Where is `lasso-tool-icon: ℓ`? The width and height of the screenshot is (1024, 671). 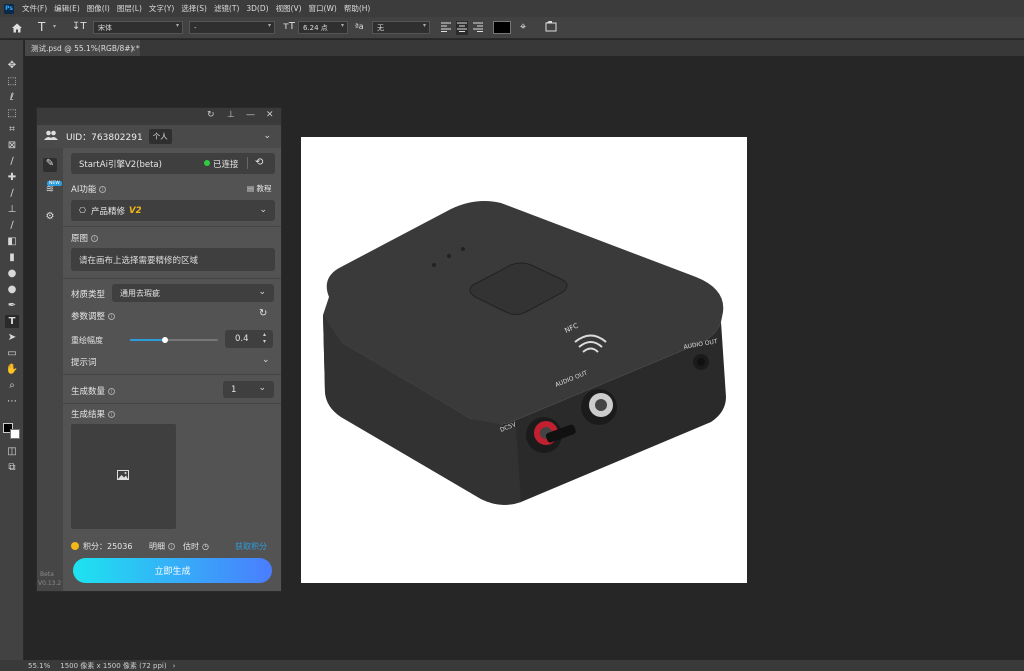 lasso-tool-icon: ℓ is located at coordinates (12, 97).